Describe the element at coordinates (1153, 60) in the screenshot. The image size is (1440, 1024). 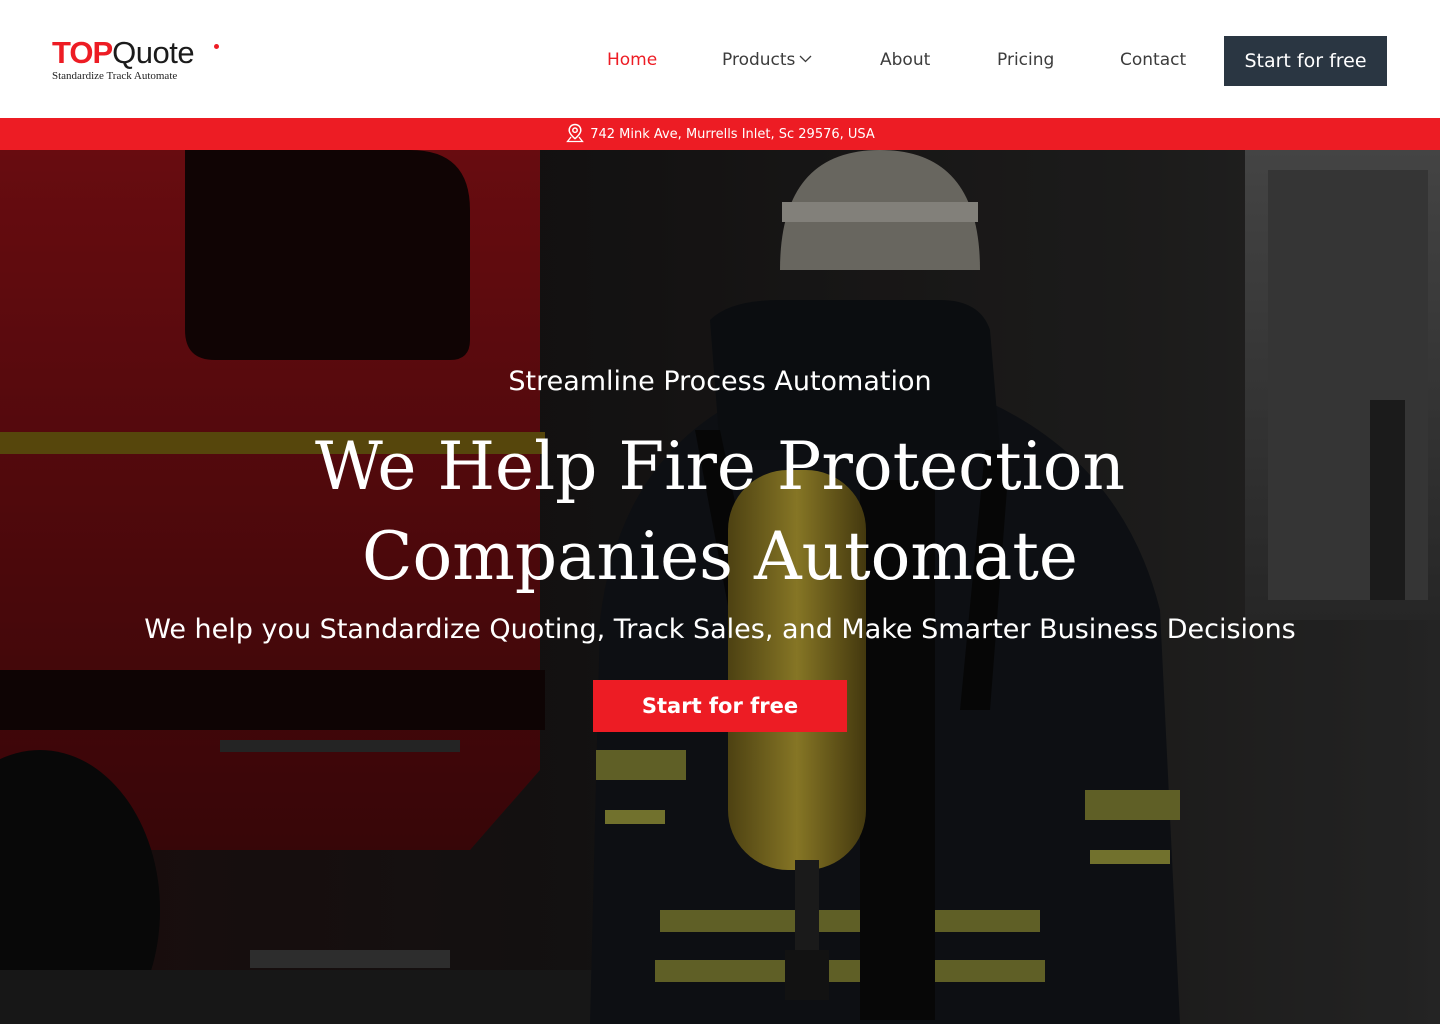
I see `nav-contact: Contact` at that location.